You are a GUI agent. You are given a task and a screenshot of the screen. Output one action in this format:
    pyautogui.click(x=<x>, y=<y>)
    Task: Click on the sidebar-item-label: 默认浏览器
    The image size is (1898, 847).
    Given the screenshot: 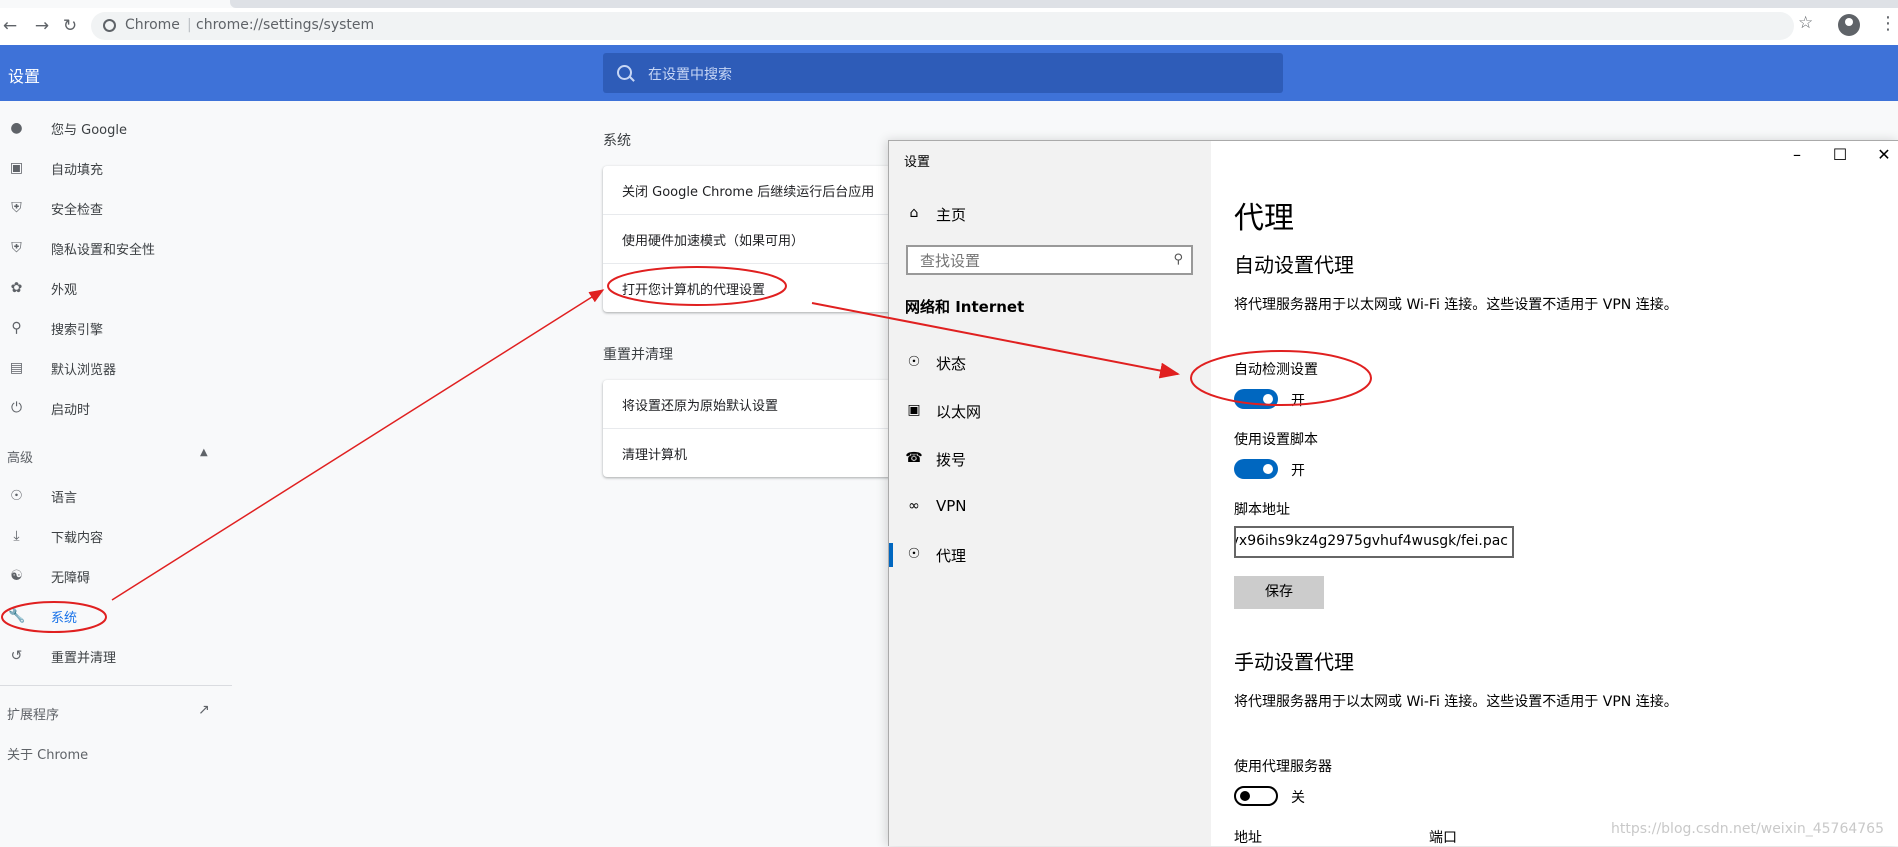 What is the action you would take?
    pyautogui.click(x=84, y=370)
    